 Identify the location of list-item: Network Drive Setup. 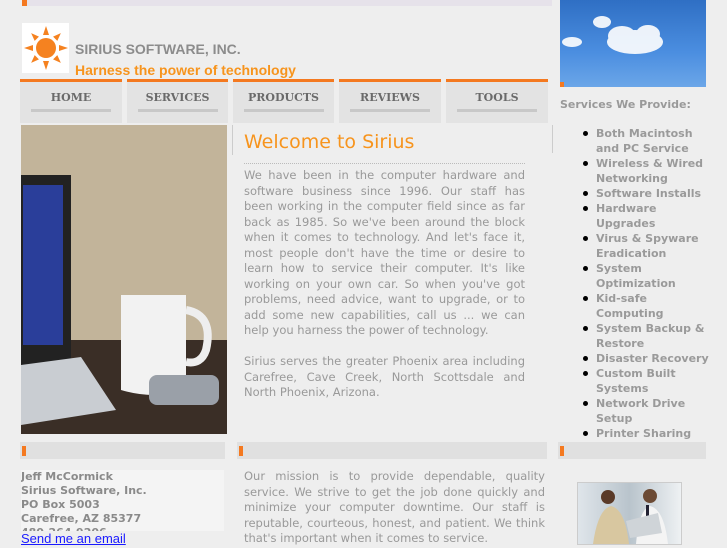
(646, 411).